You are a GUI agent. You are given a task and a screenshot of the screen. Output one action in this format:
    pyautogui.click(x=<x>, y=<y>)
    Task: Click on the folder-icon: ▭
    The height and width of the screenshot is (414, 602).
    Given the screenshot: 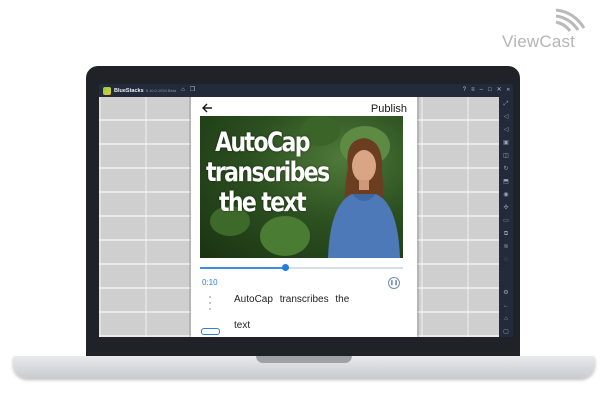 What is the action you would take?
    pyautogui.click(x=506, y=221)
    